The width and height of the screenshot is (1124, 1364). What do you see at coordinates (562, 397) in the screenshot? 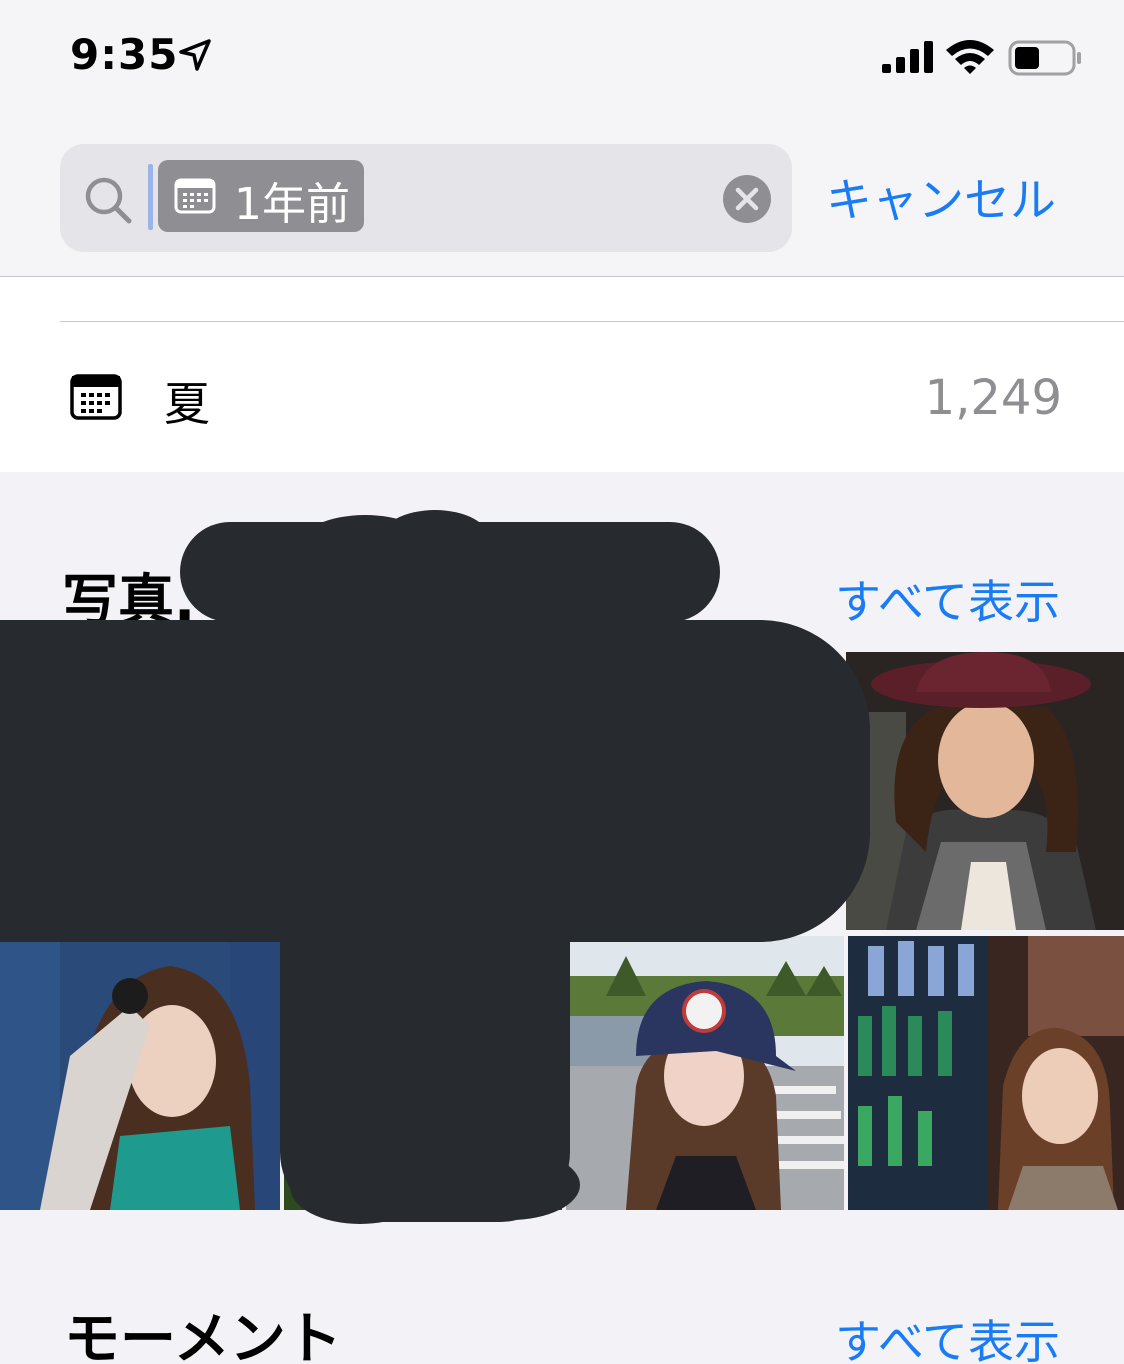
I see `list-item-summer: 夏 1,249` at bounding box center [562, 397].